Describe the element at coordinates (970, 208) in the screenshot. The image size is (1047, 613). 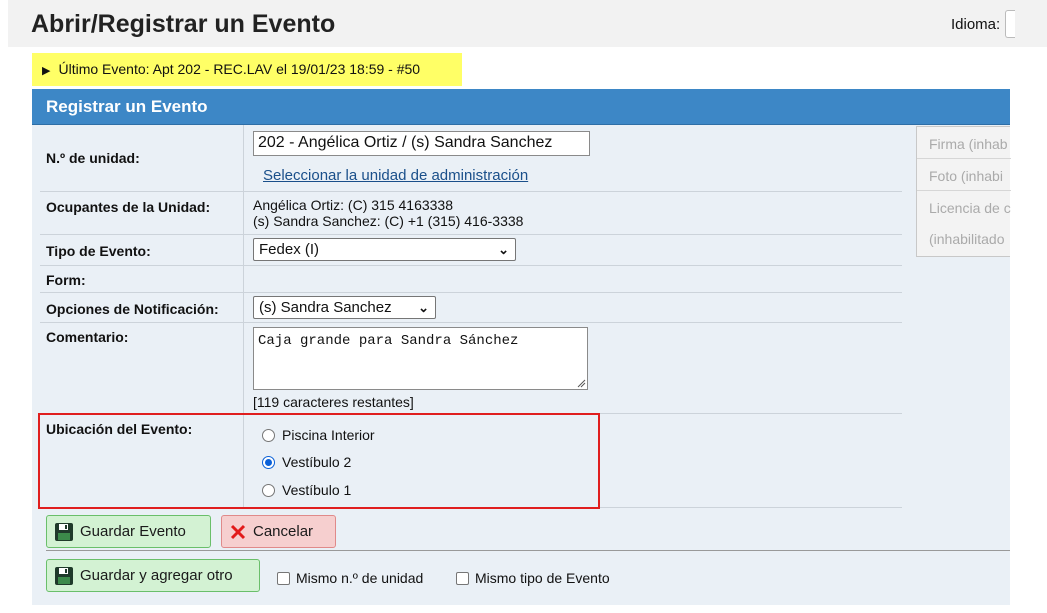
I see `license-disabled-line1: Licencia de c` at that location.